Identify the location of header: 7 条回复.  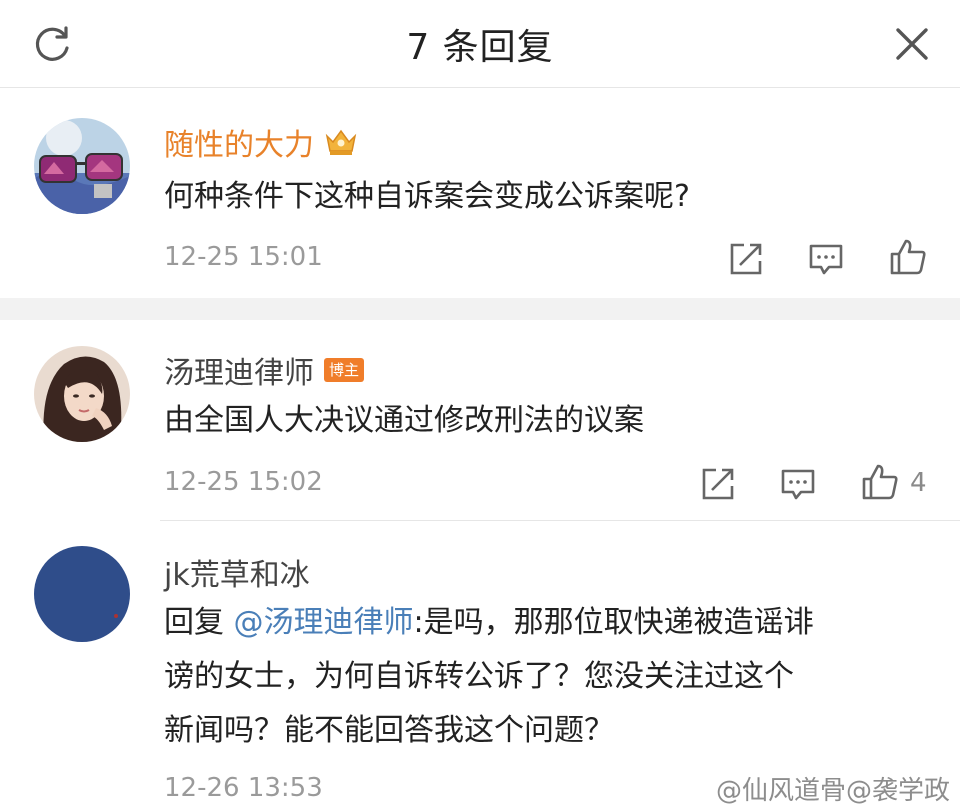
(480, 44).